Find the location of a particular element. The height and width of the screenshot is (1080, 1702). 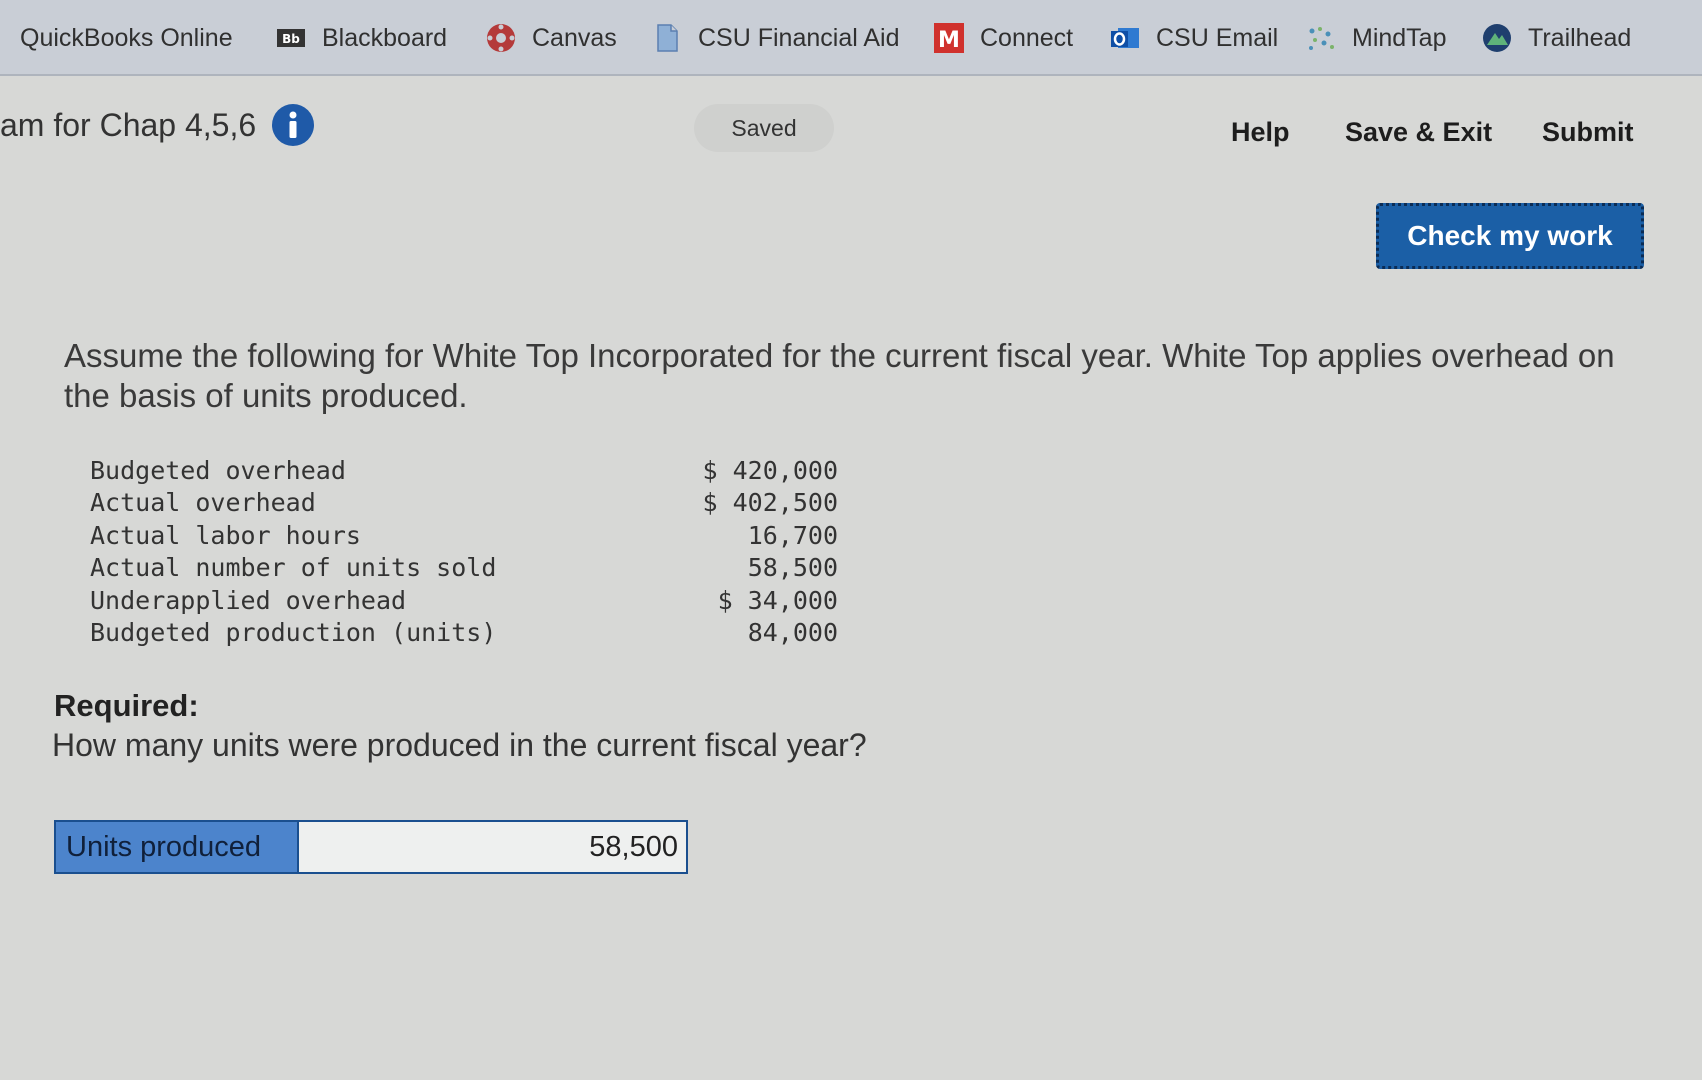

submit-button: Submit is located at coordinates (1588, 132).